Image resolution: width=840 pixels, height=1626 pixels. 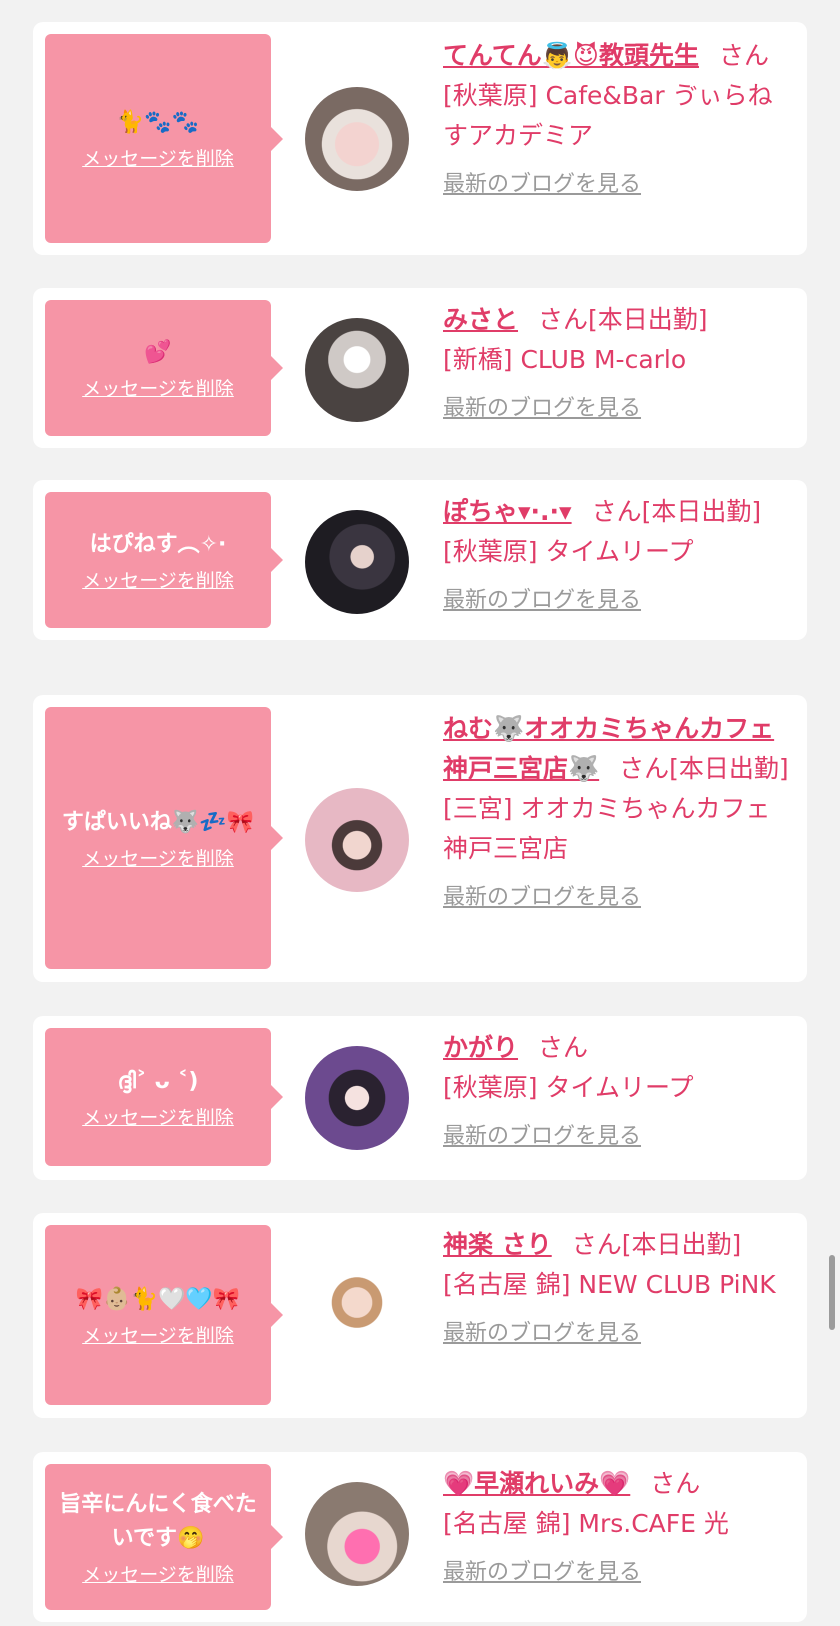 What do you see at coordinates (480, 1047) in the screenshot?
I see `name-link: かがり` at bounding box center [480, 1047].